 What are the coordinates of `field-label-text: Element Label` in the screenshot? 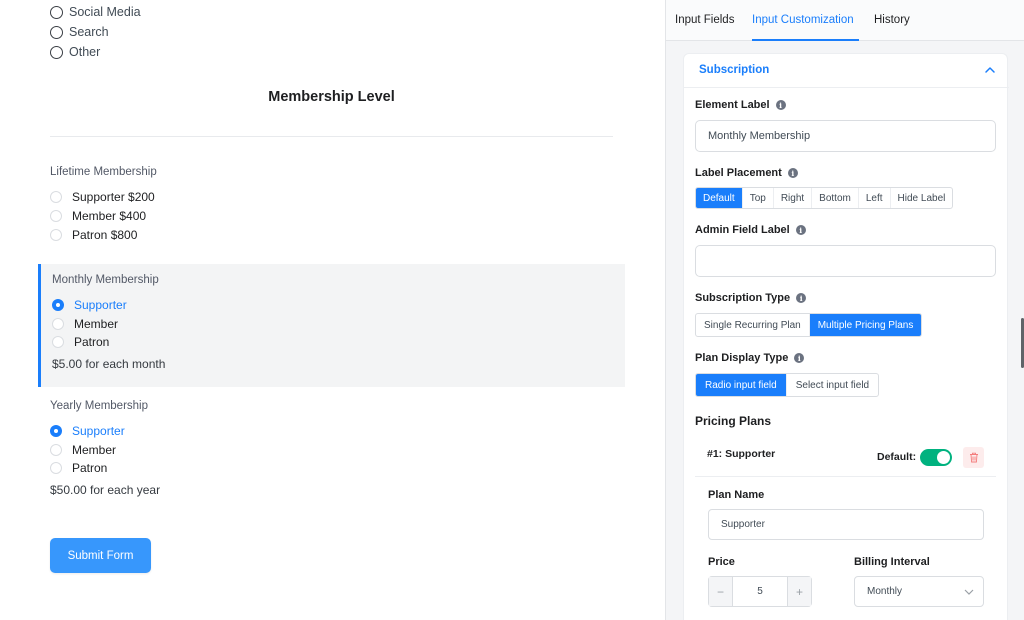 It's located at (732, 105).